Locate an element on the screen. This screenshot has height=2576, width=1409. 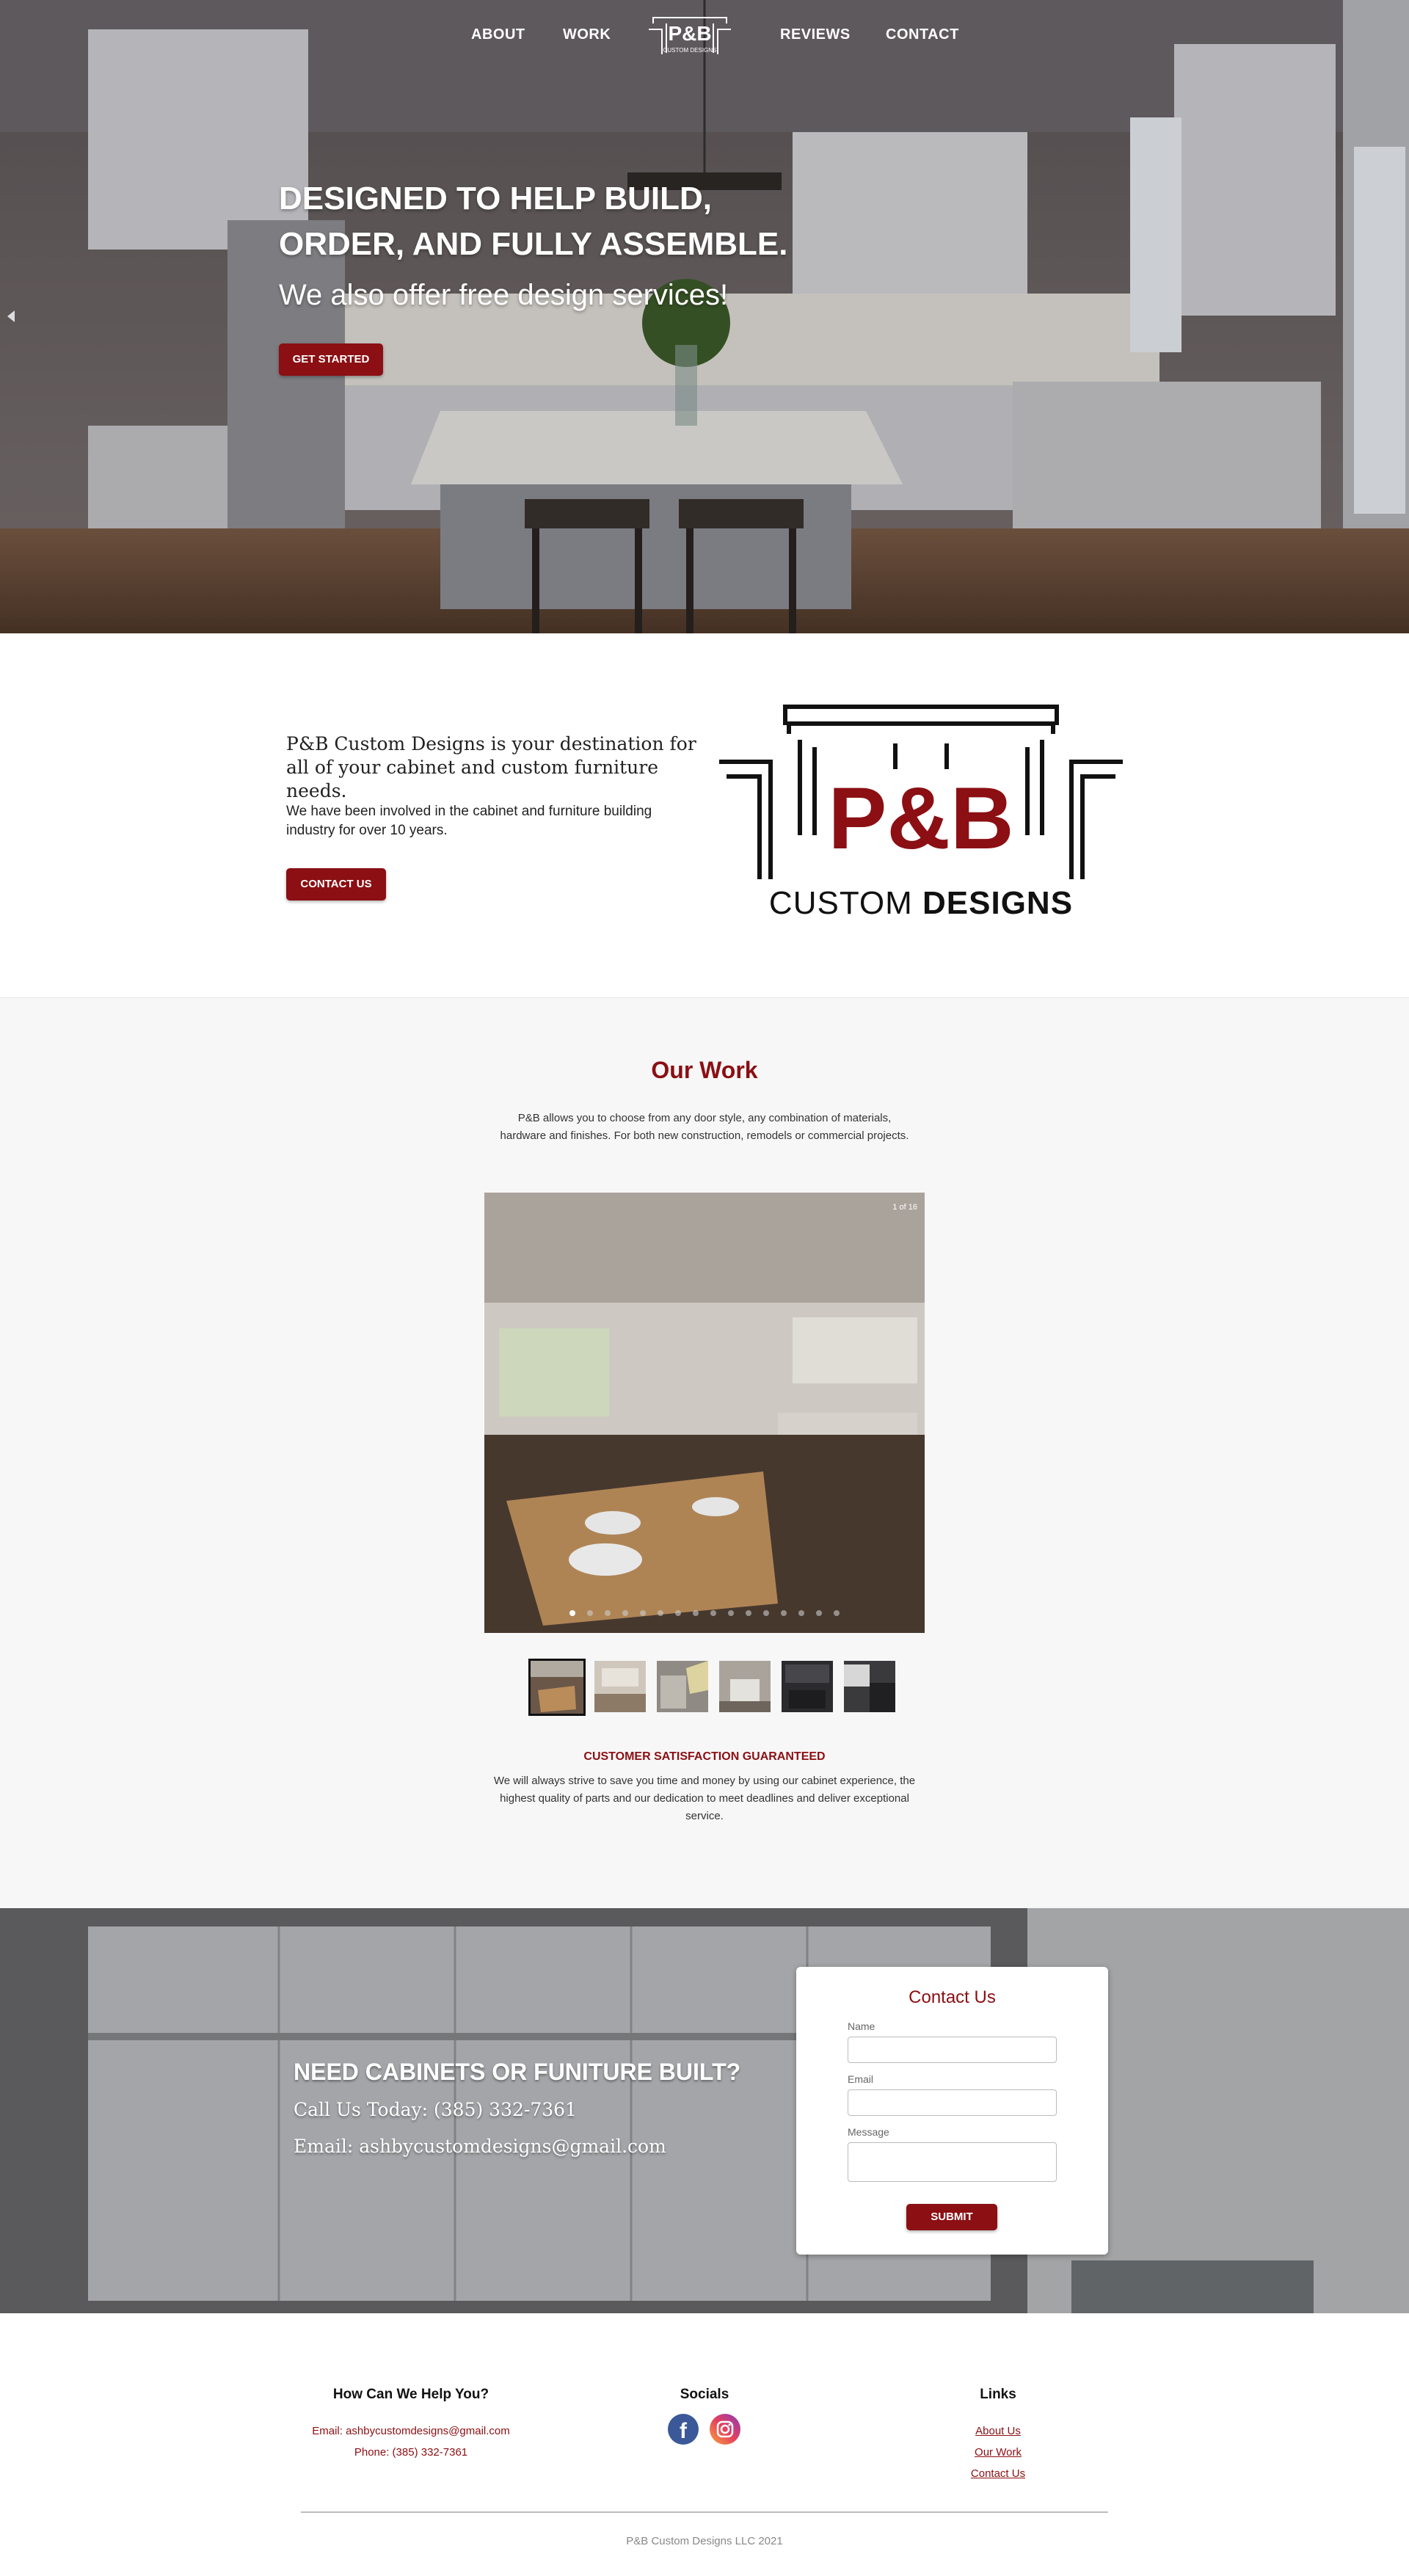
contact-form: Contact Us Name Email Message SUBMIT is located at coordinates (952, 2111).